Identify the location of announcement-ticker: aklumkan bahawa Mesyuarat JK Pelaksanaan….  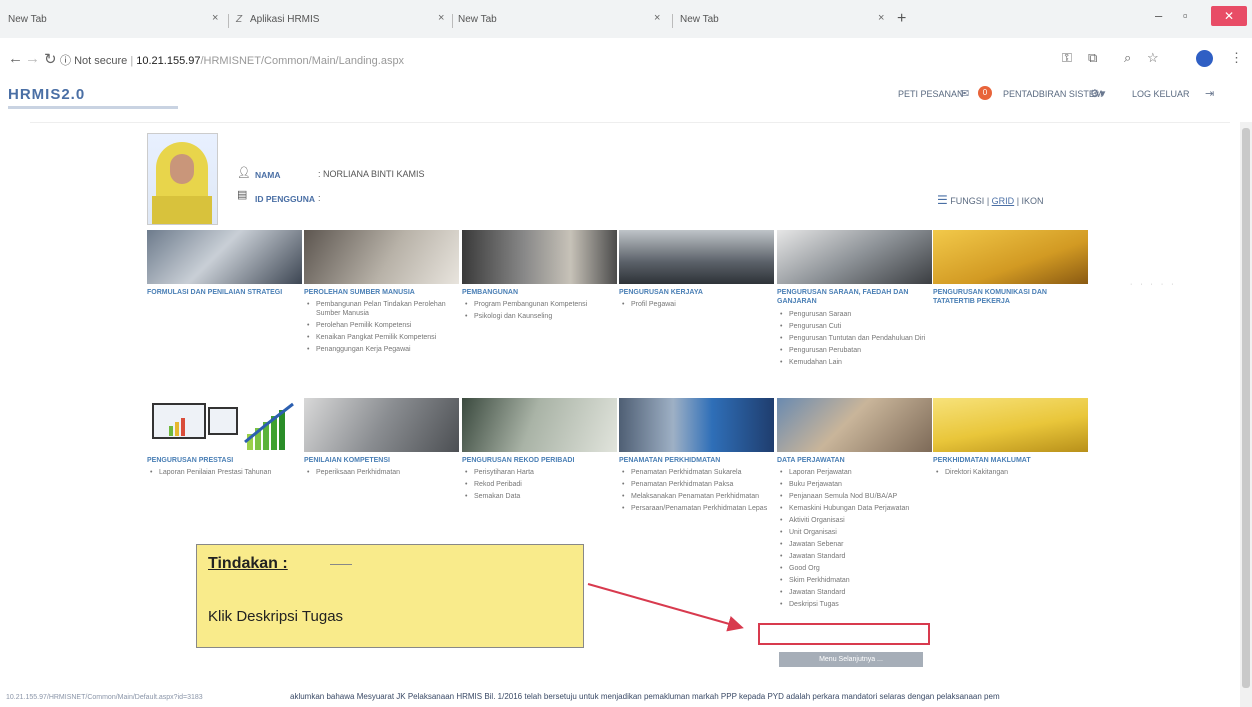
(645, 696).